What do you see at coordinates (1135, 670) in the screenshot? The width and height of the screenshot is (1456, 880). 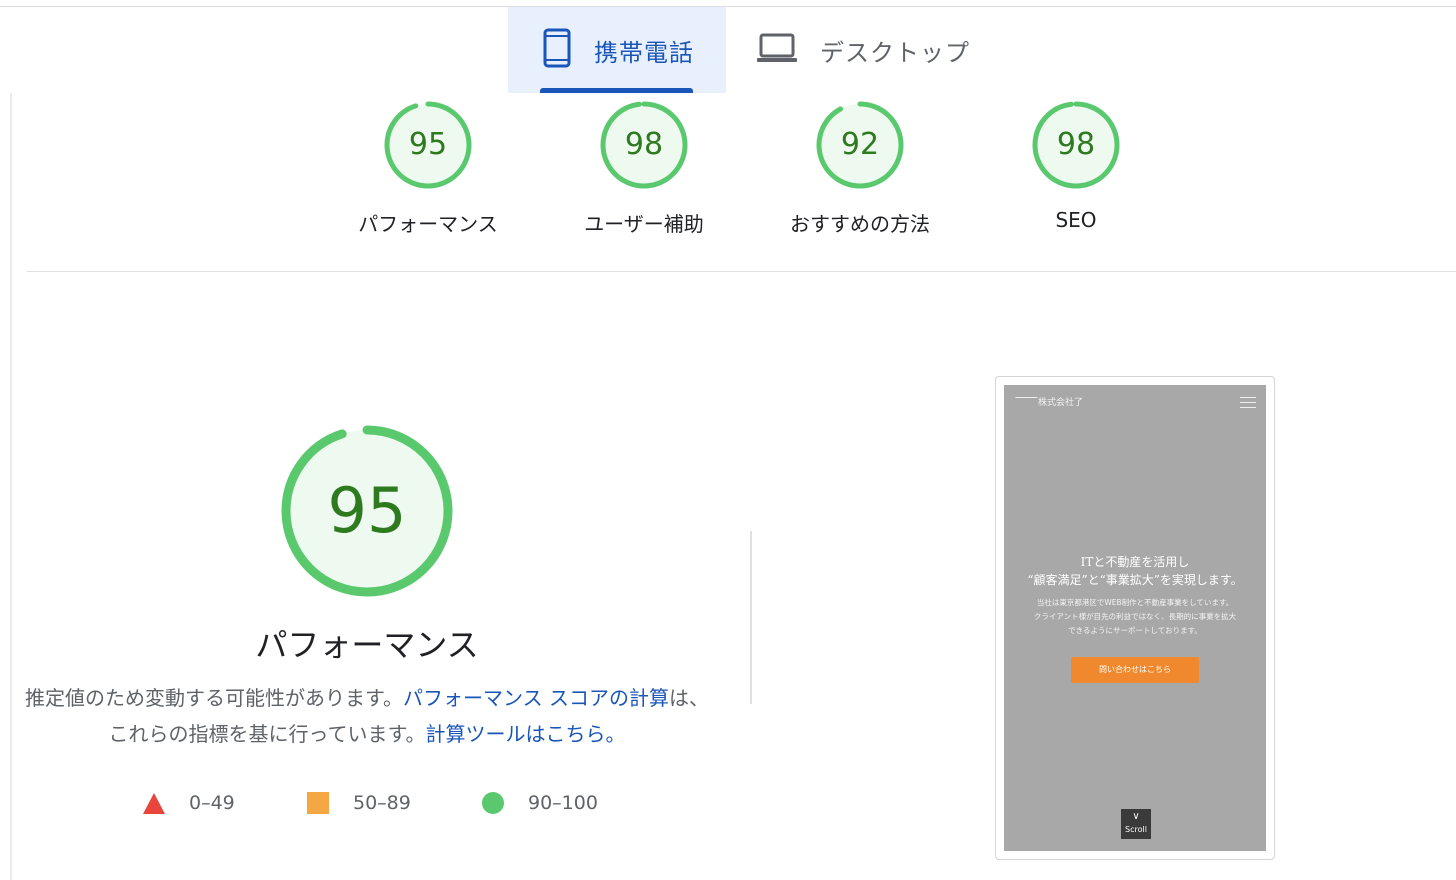 I see `preview-contact-button: 問い合わせはこちら` at bounding box center [1135, 670].